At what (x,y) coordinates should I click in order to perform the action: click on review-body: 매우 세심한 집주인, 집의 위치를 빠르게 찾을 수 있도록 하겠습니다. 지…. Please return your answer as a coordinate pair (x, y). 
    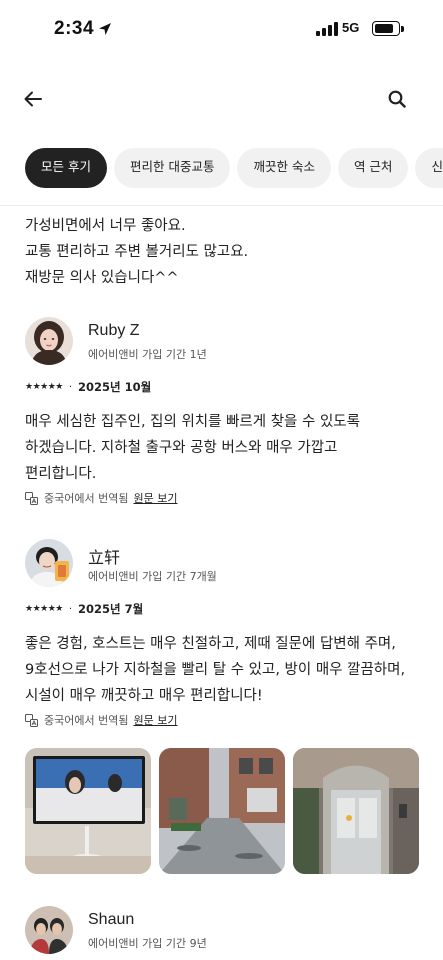
    Looking at the image, I should click on (225, 448).